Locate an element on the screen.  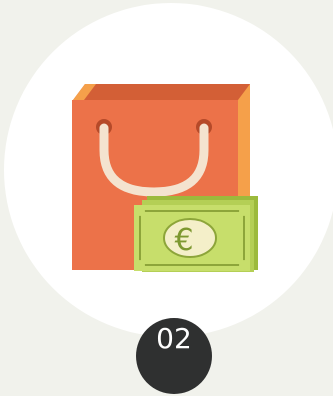
currency-symbol: € is located at coordinates (183, 240).